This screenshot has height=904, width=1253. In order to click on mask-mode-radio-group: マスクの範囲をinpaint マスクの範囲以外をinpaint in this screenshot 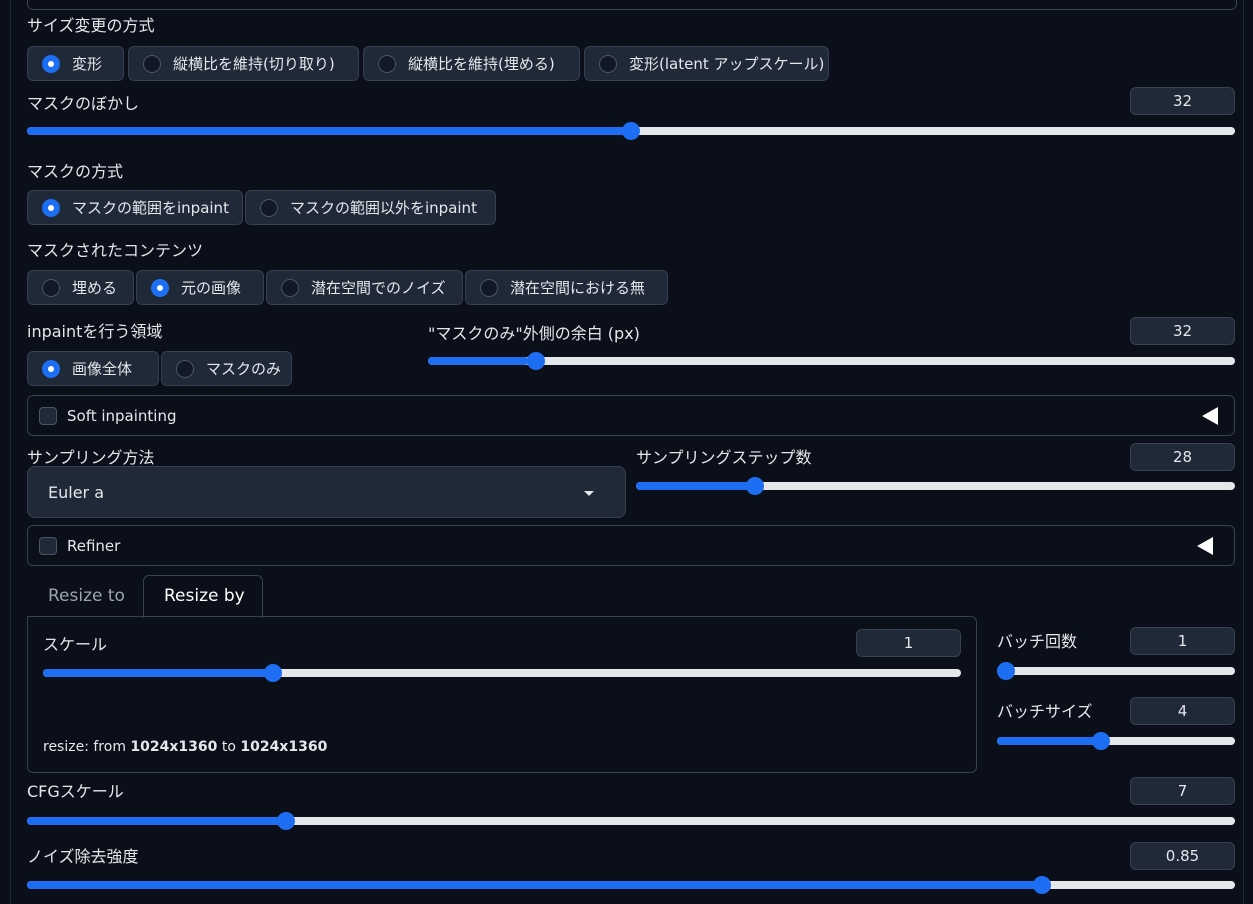, I will do `click(261, 207)`.